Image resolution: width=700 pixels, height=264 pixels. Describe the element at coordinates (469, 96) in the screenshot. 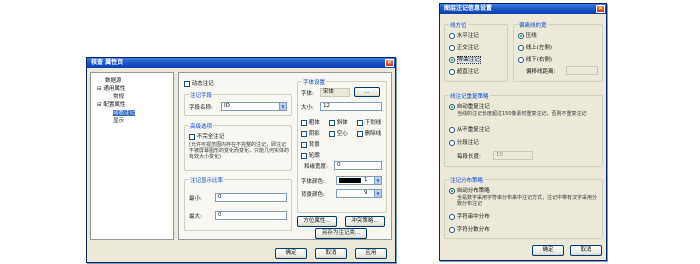

I see `line-repeat-legend: 线注记重复策略` at that location.